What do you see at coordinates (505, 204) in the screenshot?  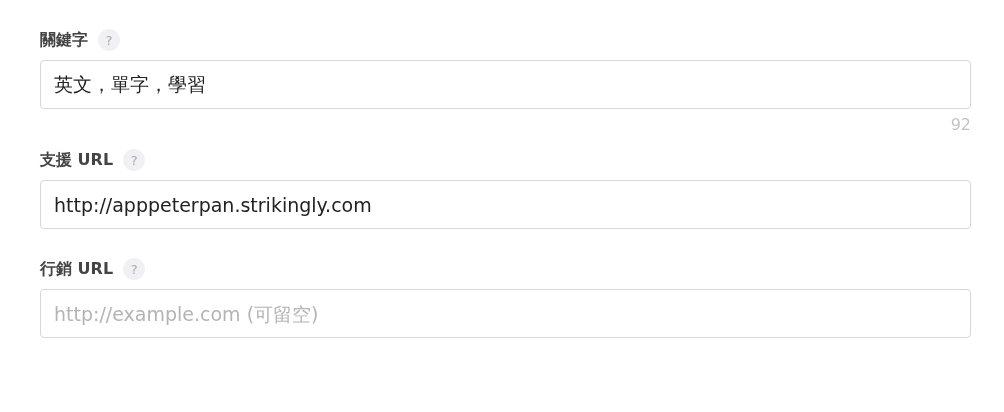 I see `input-field: http://apppeterpan.strikingly.com` at bounding box center [505, 204].